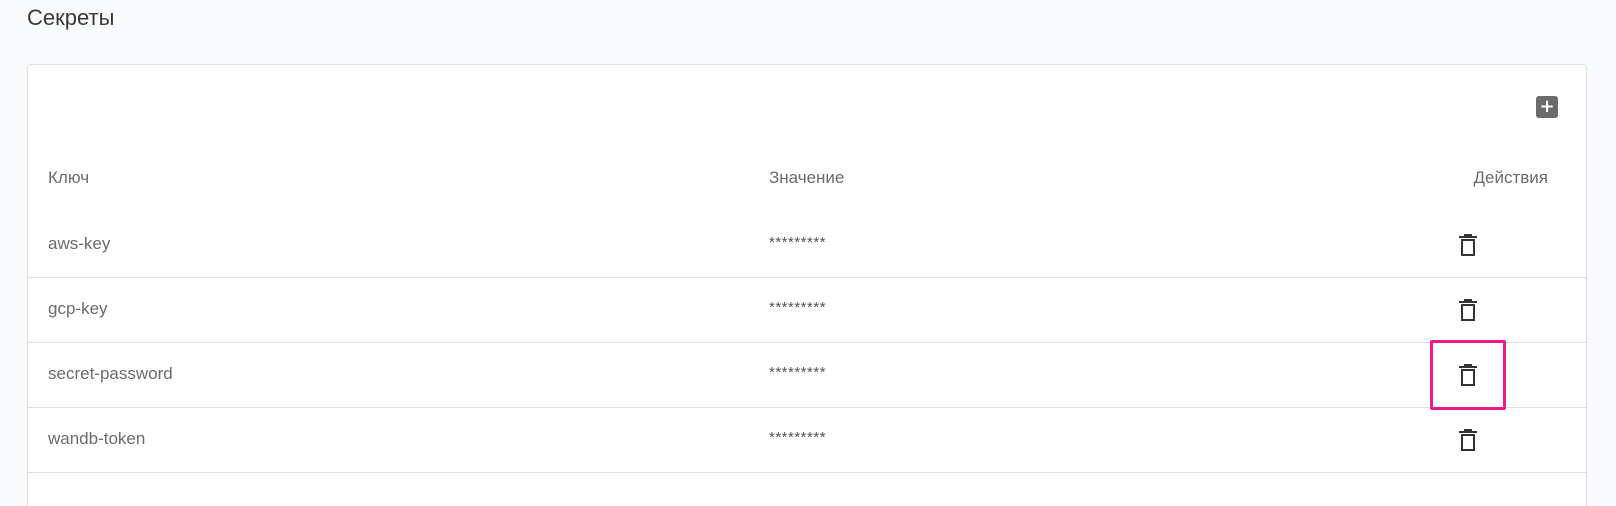 The width and height of the screenshot is (1616, 506). I want to click on table-row: secret-password *********, so click(807, 375).